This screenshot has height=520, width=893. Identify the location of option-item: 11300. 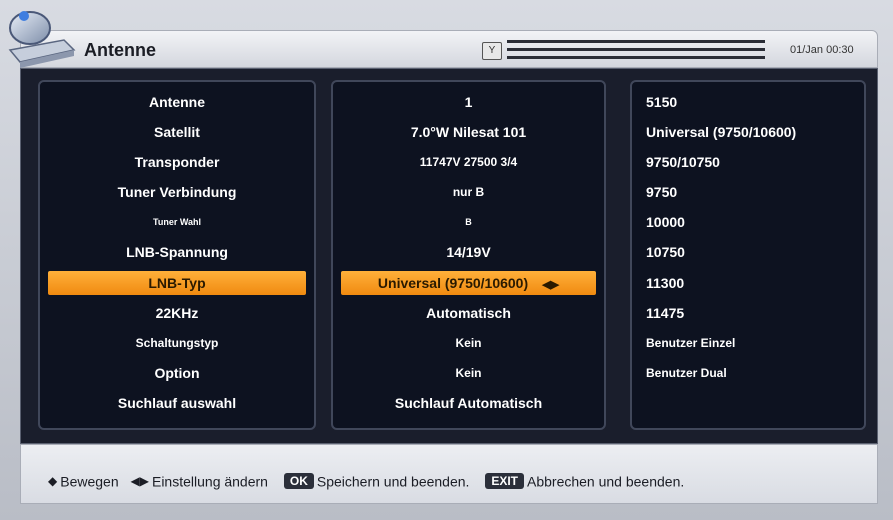
(751, 283).